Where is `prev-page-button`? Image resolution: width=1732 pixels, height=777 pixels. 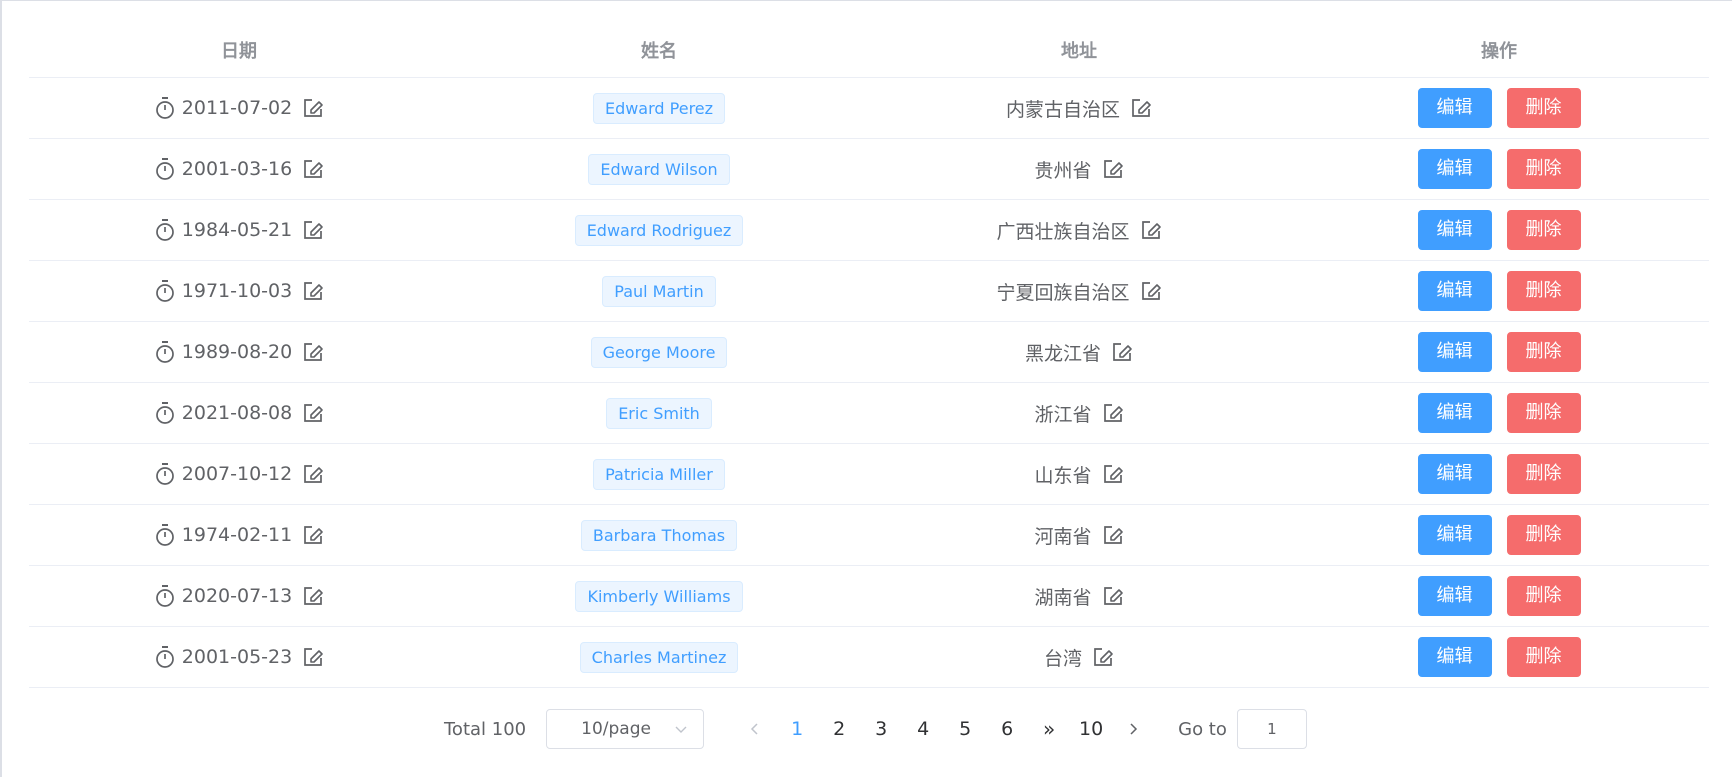 prev-page-button is located at coordinates (755, 729).